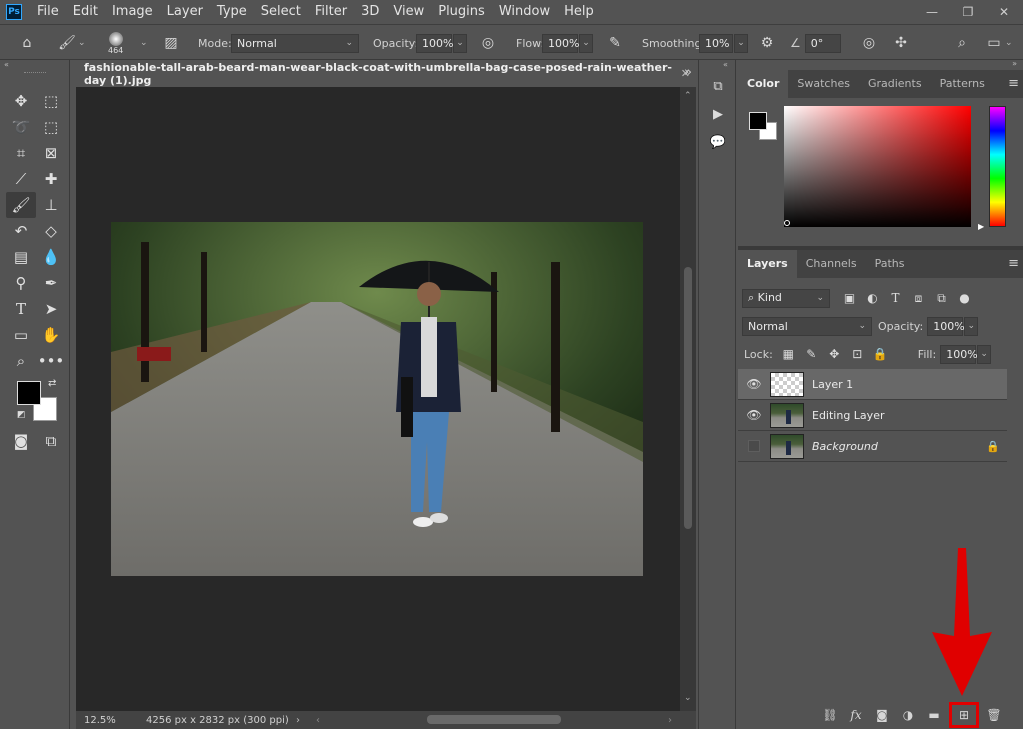 This screenshot has width=1023, height=729. What do you see at coordinates (872, 415) in the screenshot?
I see `layer-row-editing-layer: 👁 Editing Layer` at bounding box center [872, 415].